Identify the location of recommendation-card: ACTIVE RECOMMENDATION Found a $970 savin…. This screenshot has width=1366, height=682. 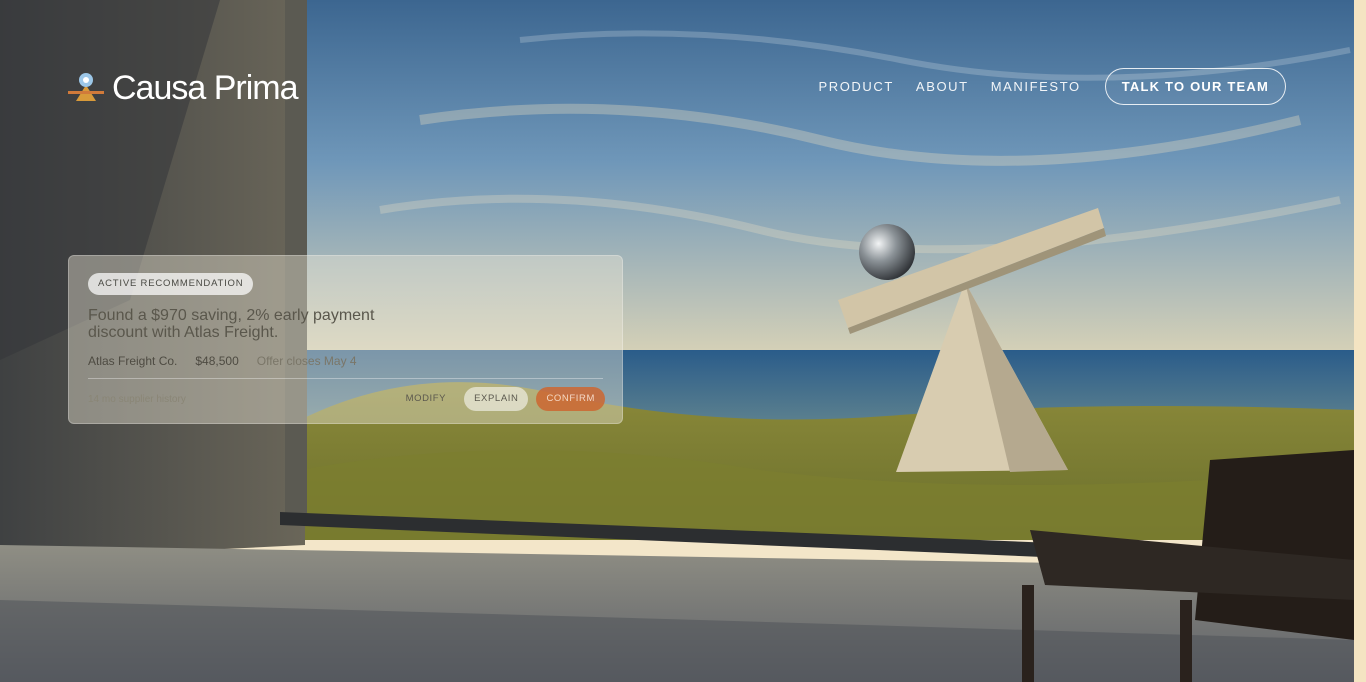
(345, 339).